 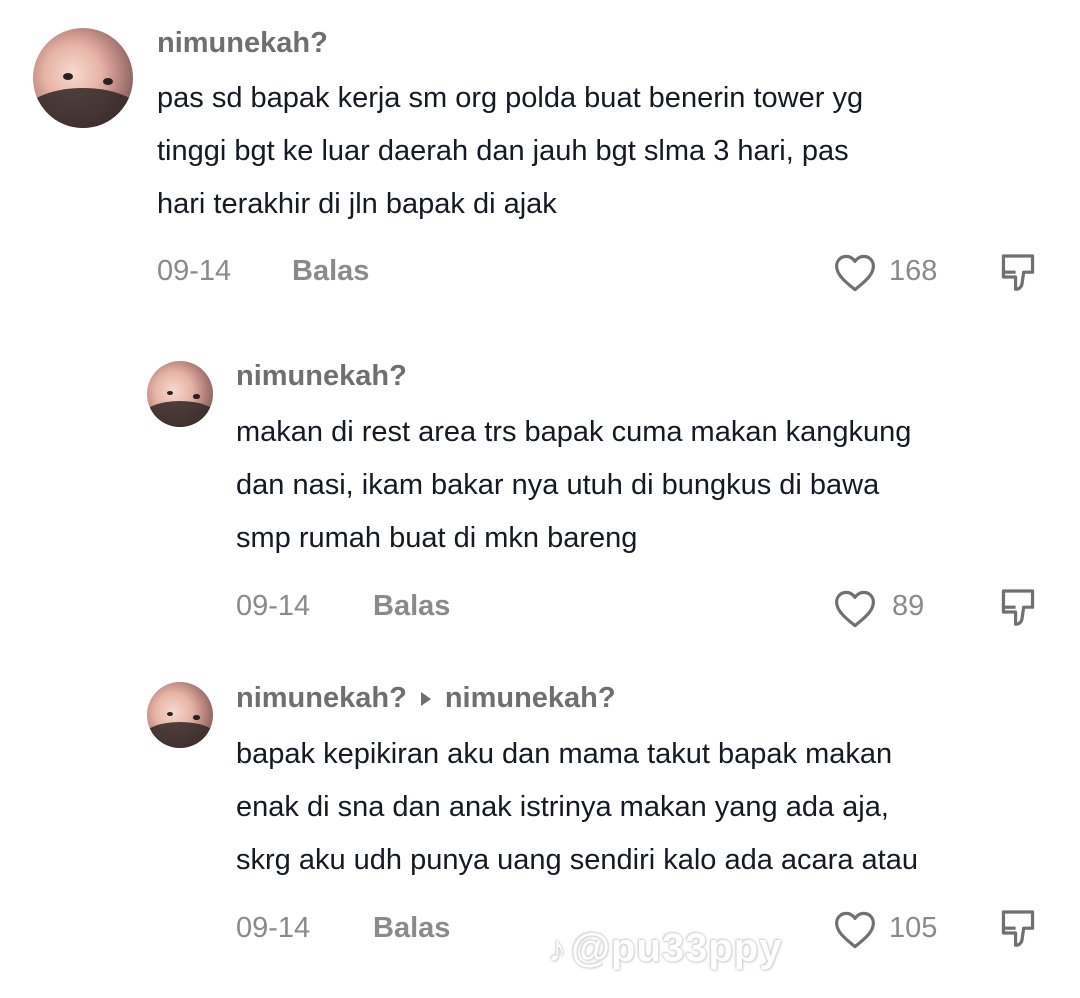 I want to click on like-count: 105, so click(x=913, y=928).